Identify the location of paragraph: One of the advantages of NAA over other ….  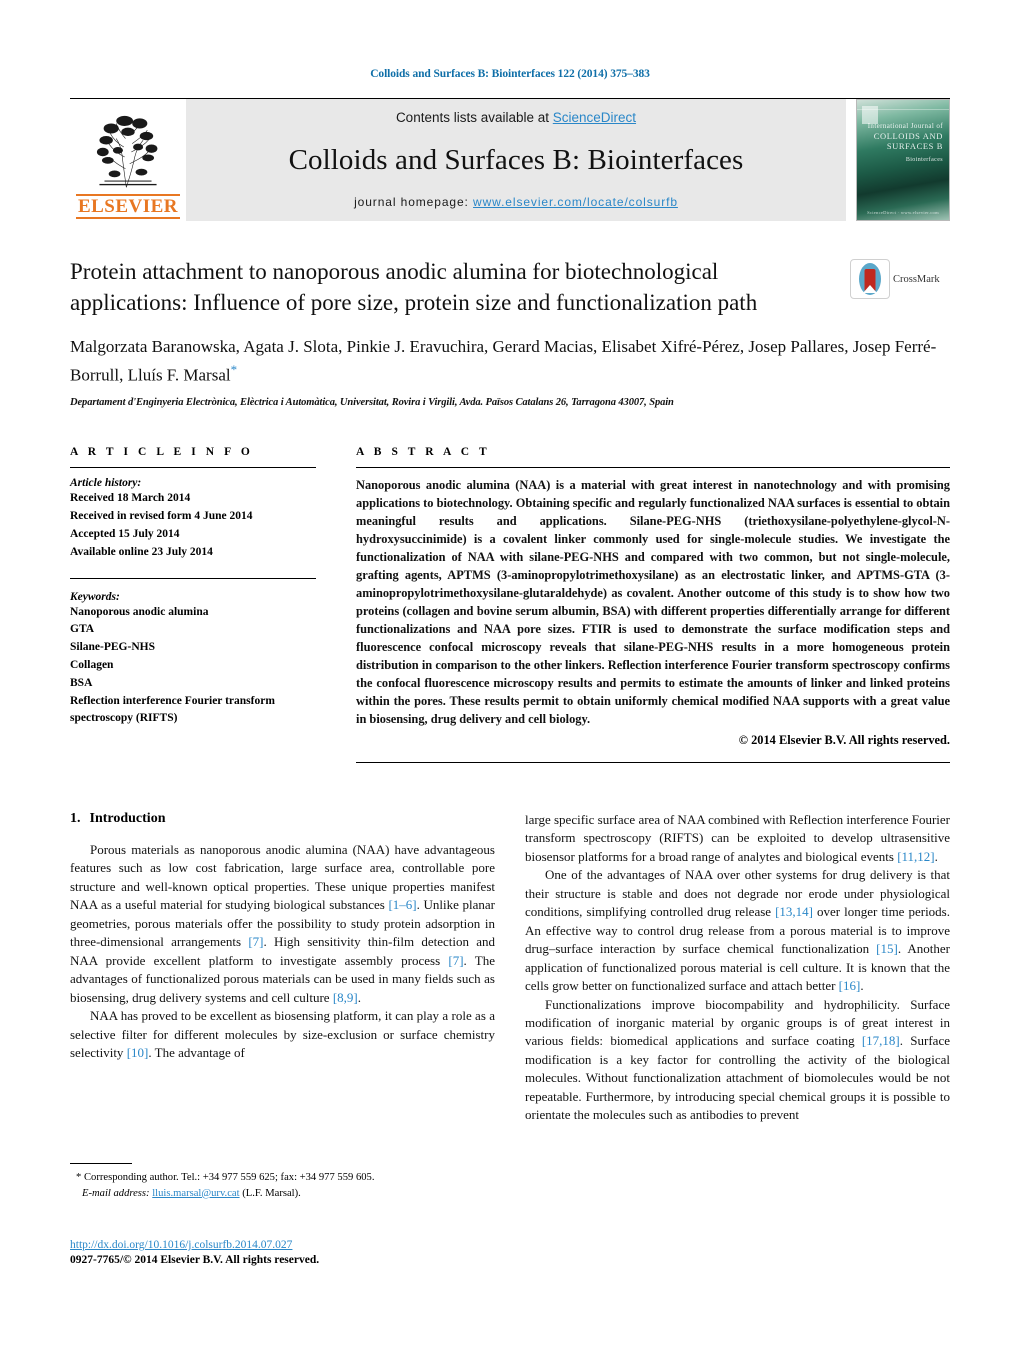
(737, 930).